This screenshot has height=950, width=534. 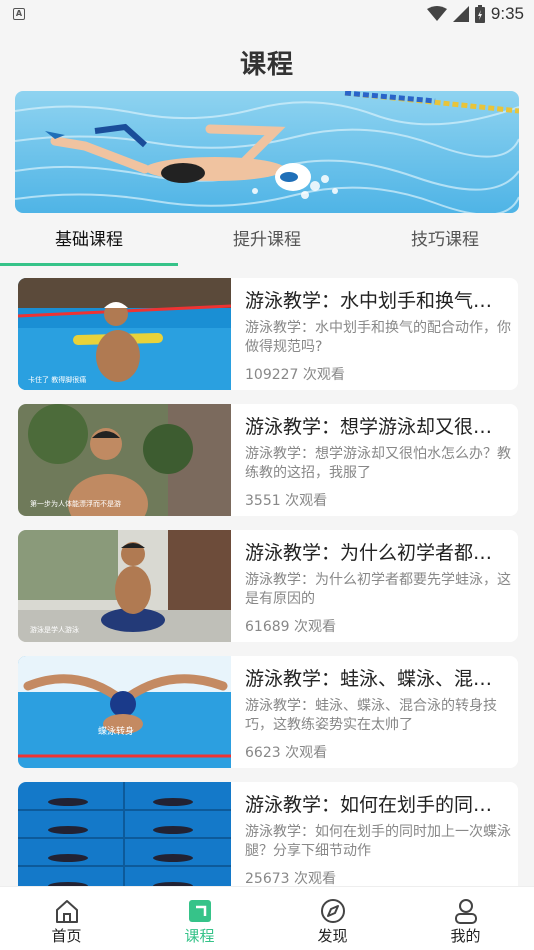 What do you see at coordinates (371, 715) in the screenshot?
I see `course-description: 游泳教学：蛙泳、蝶泳、混合泳的转身技巧，这教练姿势实在太帅了` at bounding box center [371, 715].